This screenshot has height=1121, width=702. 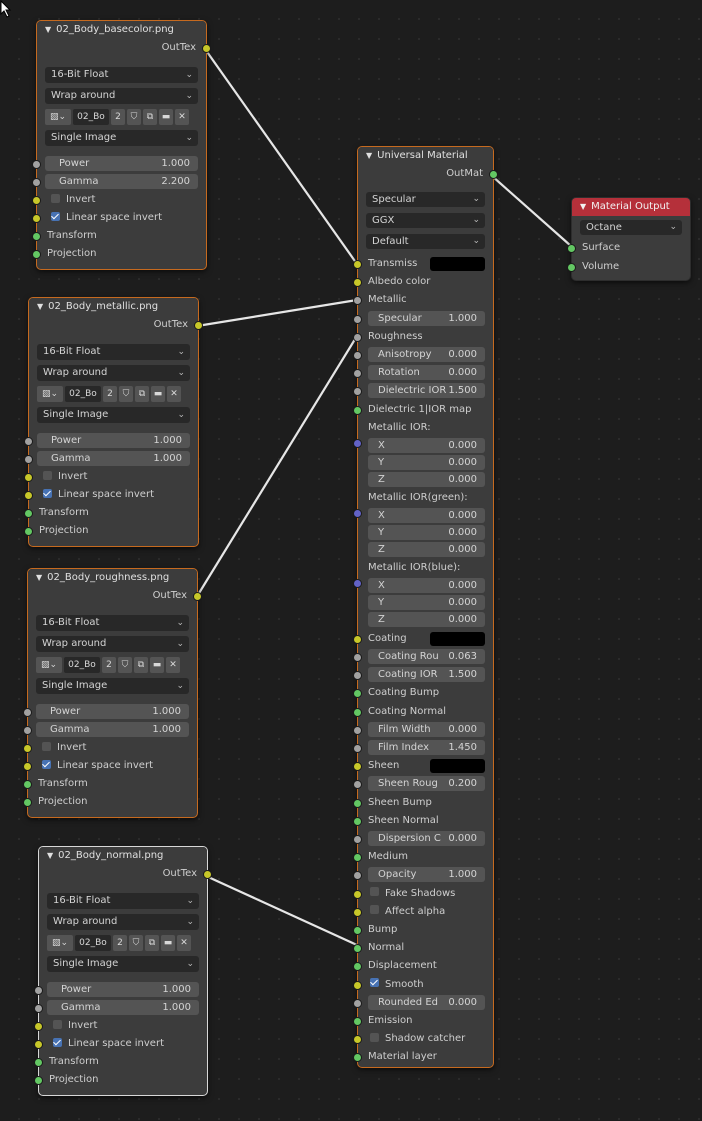 What do you see at coordinates (357, 949) in the screenshot?
I see `normal-socket` at bounding box center [357, 949].